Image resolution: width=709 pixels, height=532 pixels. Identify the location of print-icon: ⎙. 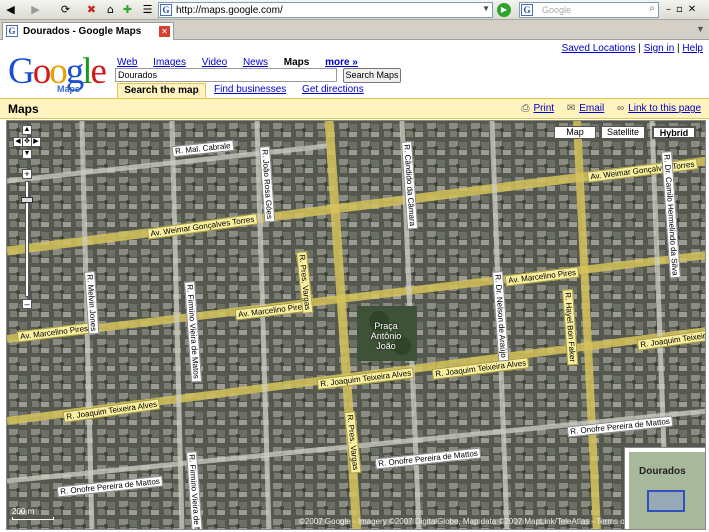
(526, 108).